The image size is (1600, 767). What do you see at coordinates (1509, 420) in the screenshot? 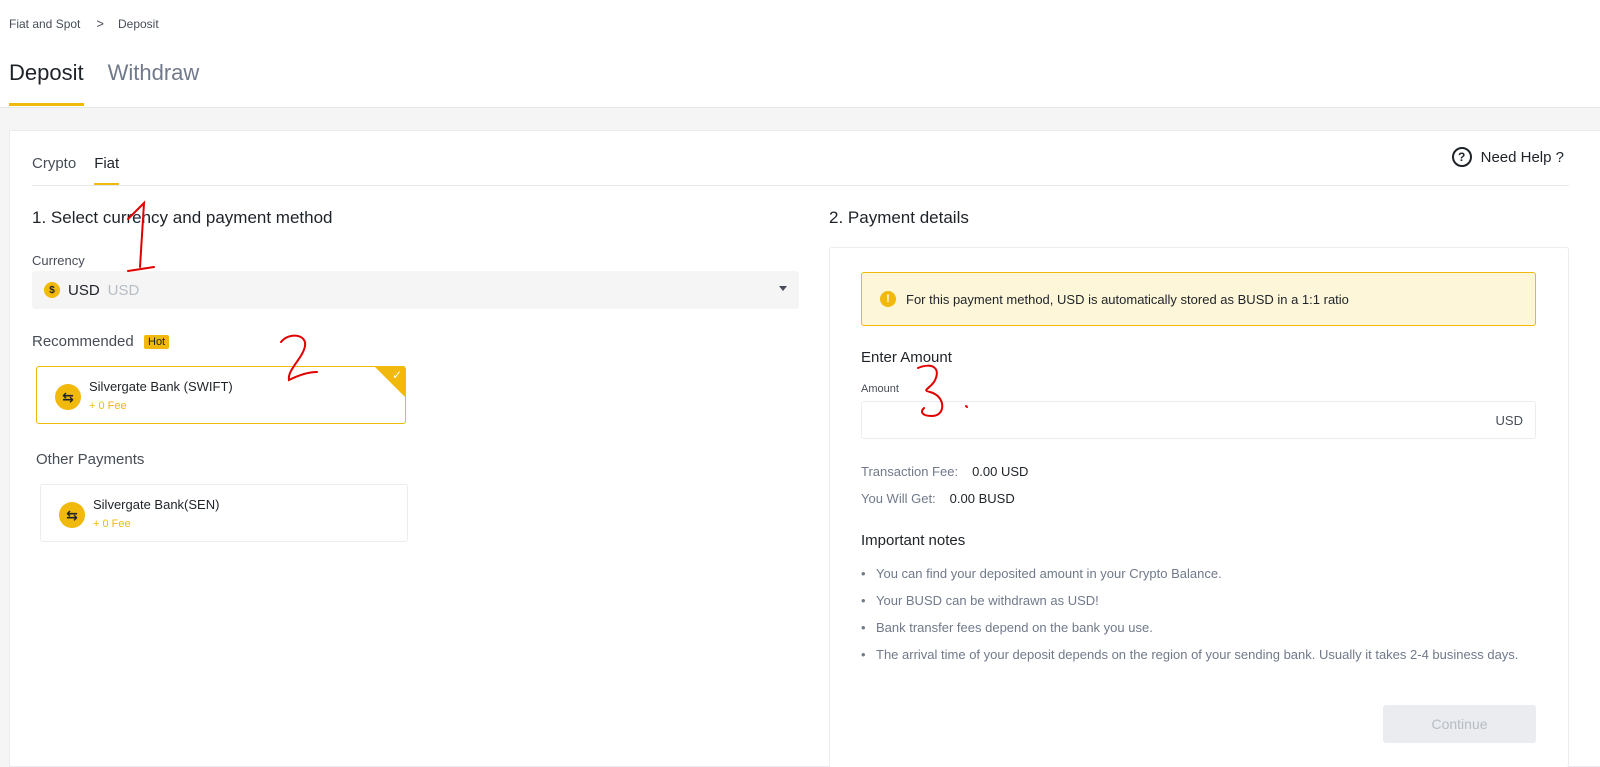
I see `amount-unit: USD` at bounding box center [1509, 420].